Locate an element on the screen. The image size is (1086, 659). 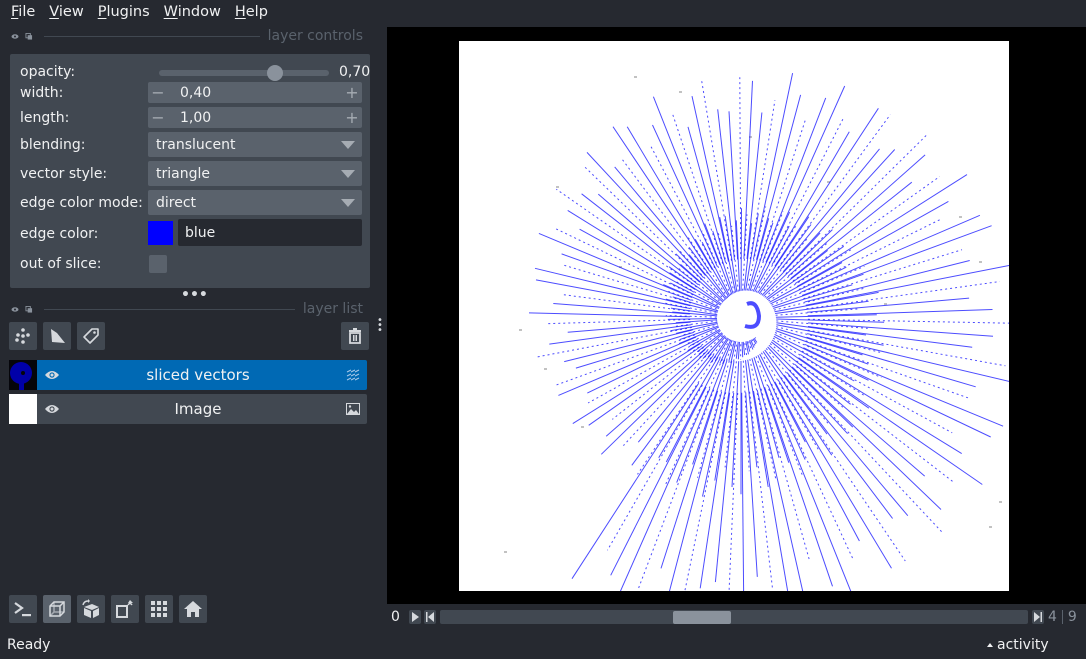
menu-plugins: Plugins is located at coordinates (124, 12).